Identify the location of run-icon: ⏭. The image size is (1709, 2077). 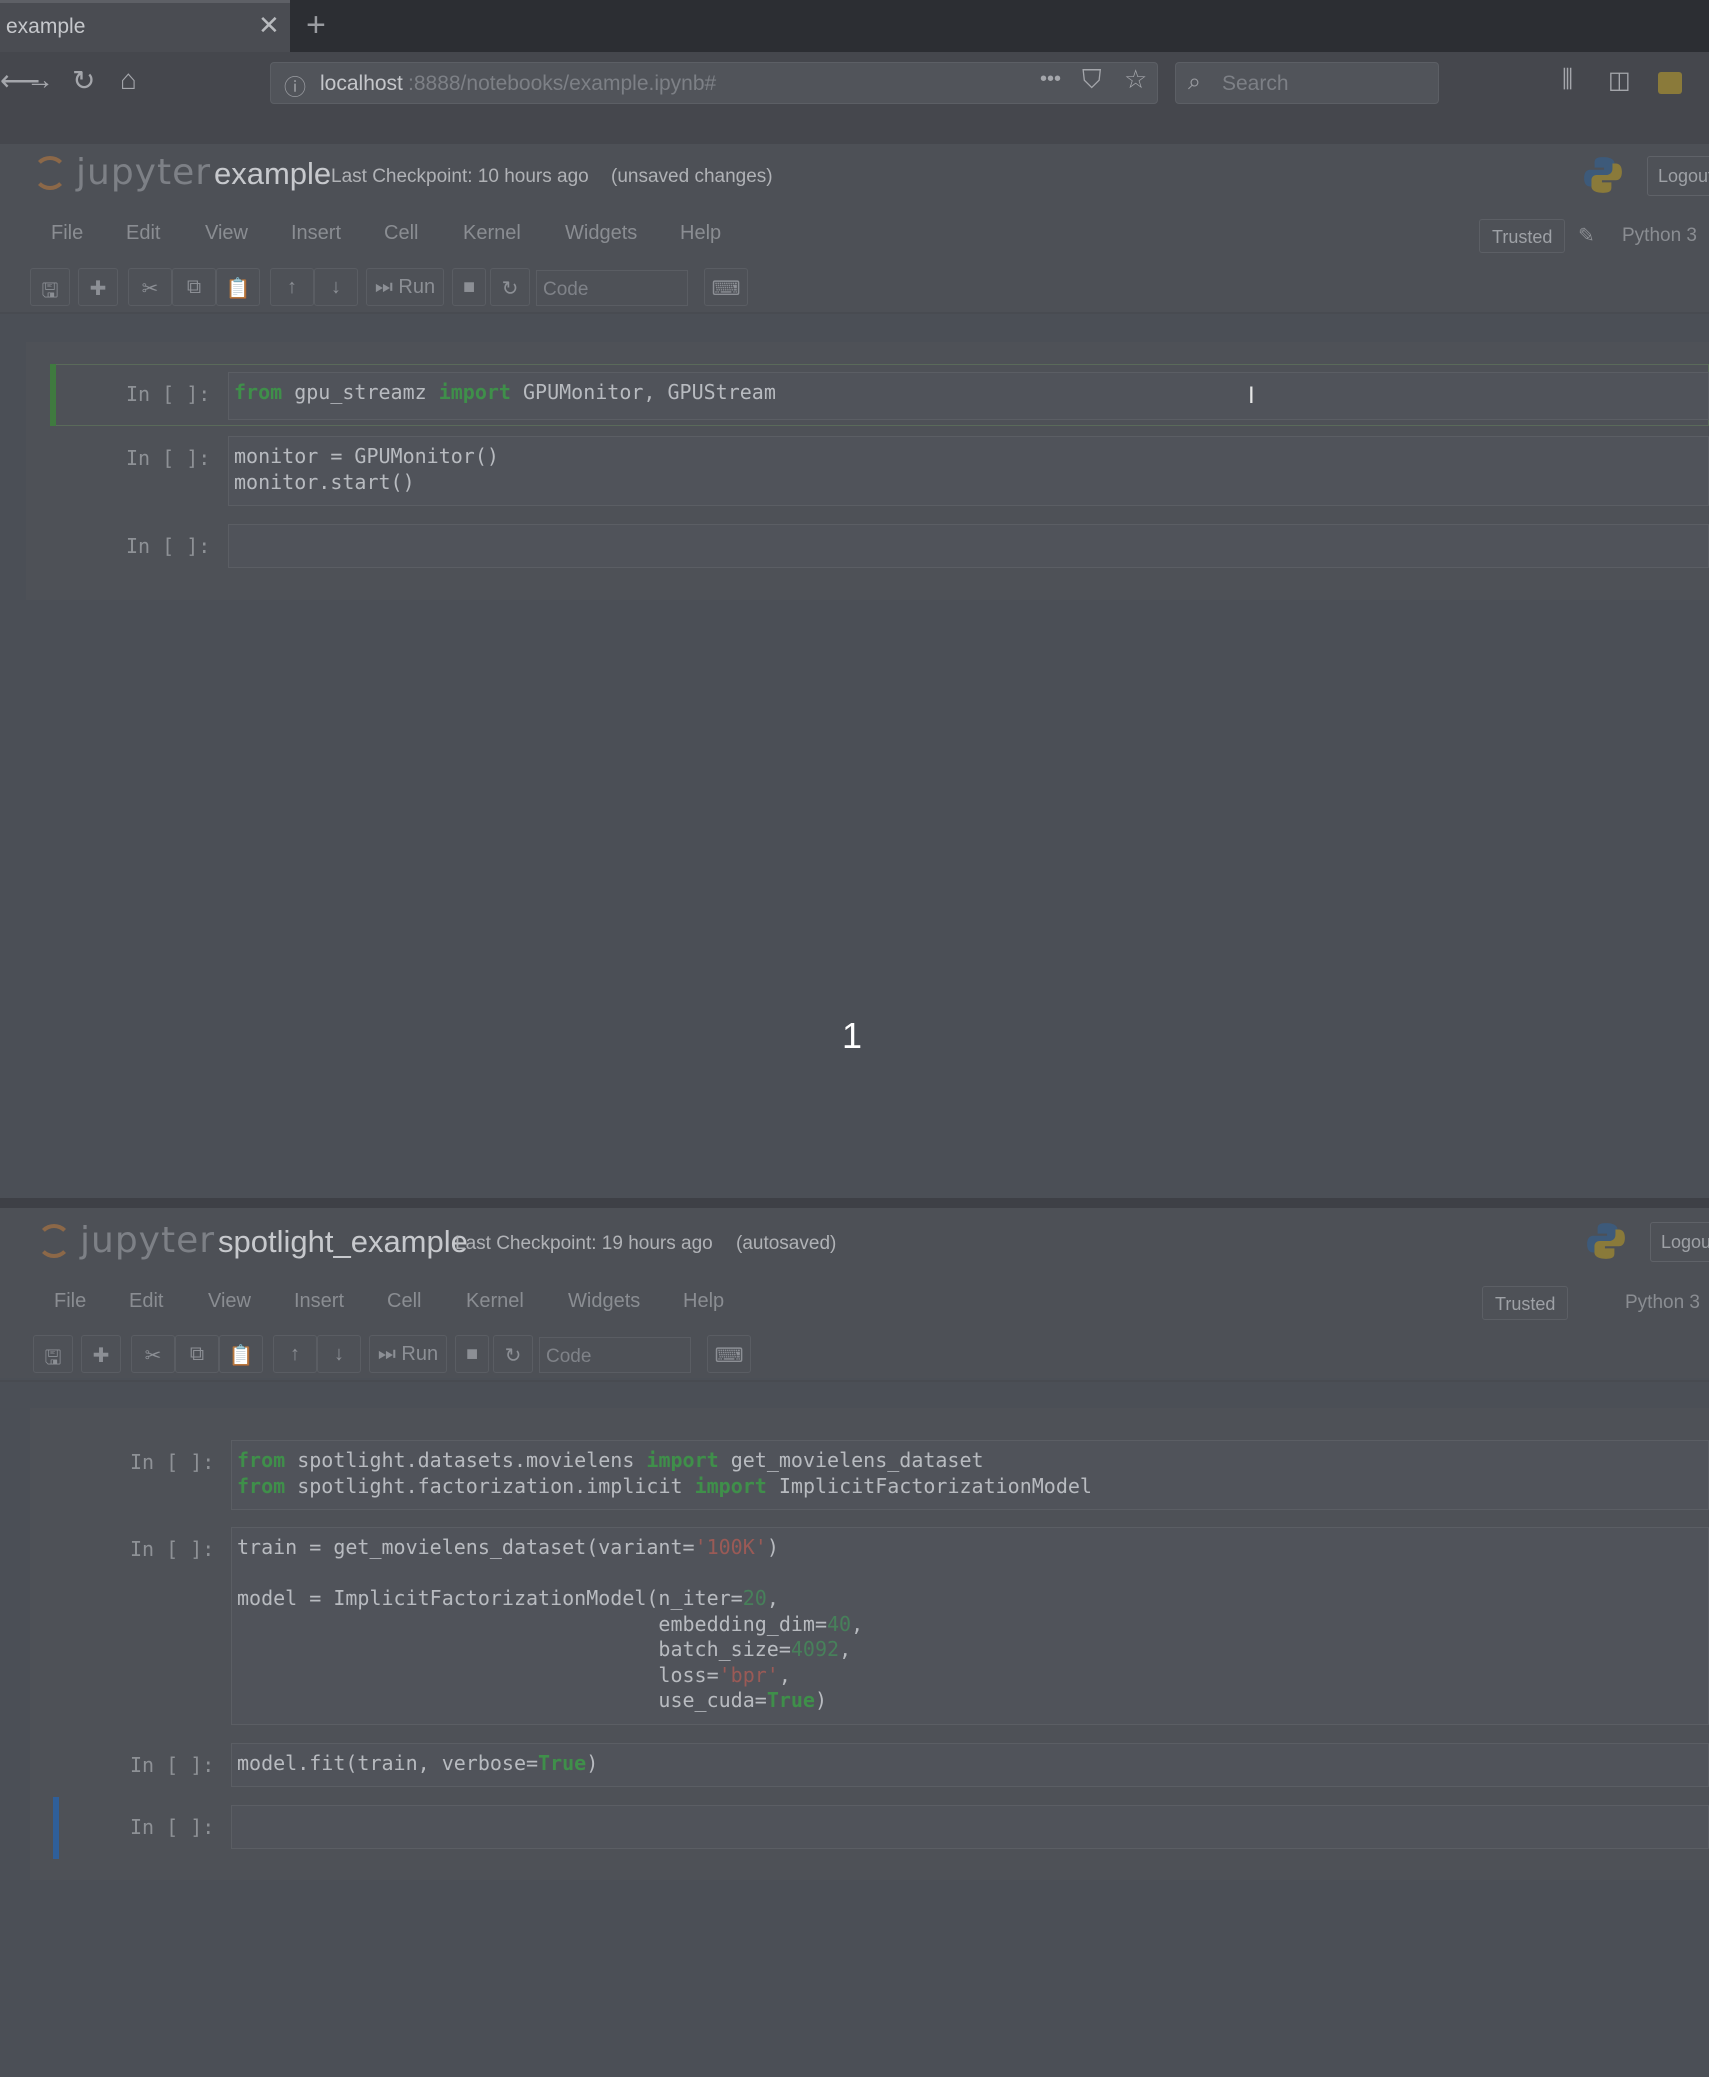
(383, 287).